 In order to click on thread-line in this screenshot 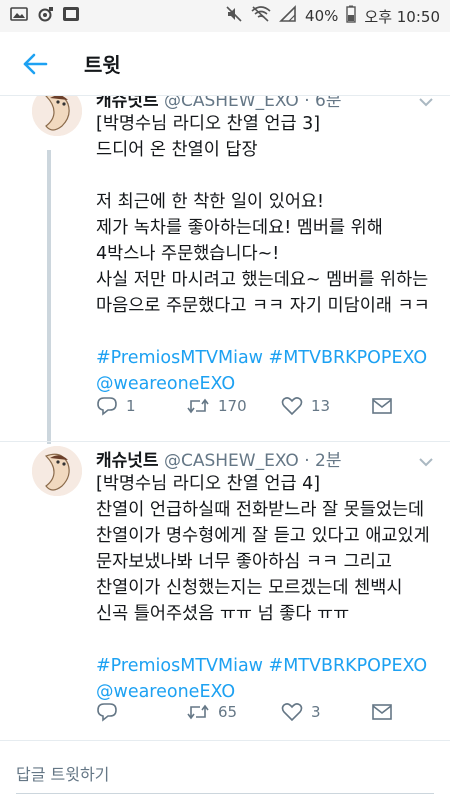, I will do `click(49, 297)`.